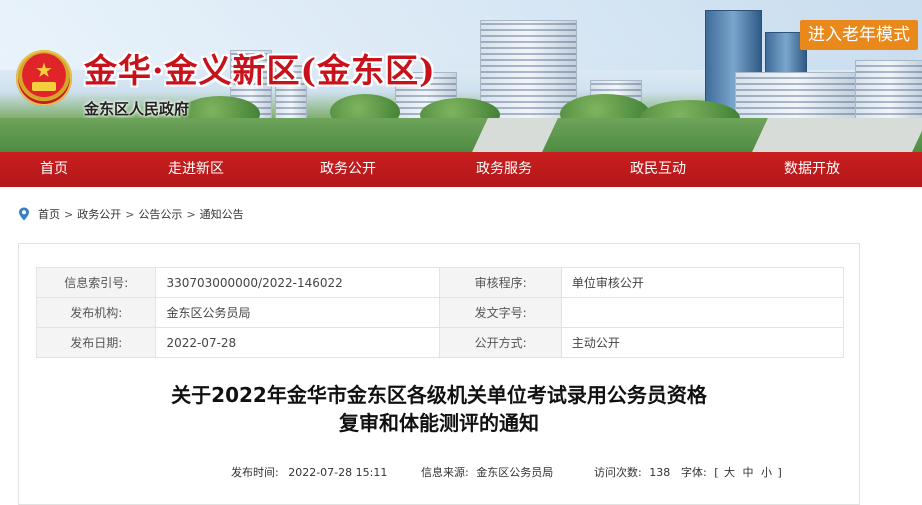 The width and height of the screenshot is (922, 505). I want to click on org-value: 金东区公务员局, so click(298, 312).